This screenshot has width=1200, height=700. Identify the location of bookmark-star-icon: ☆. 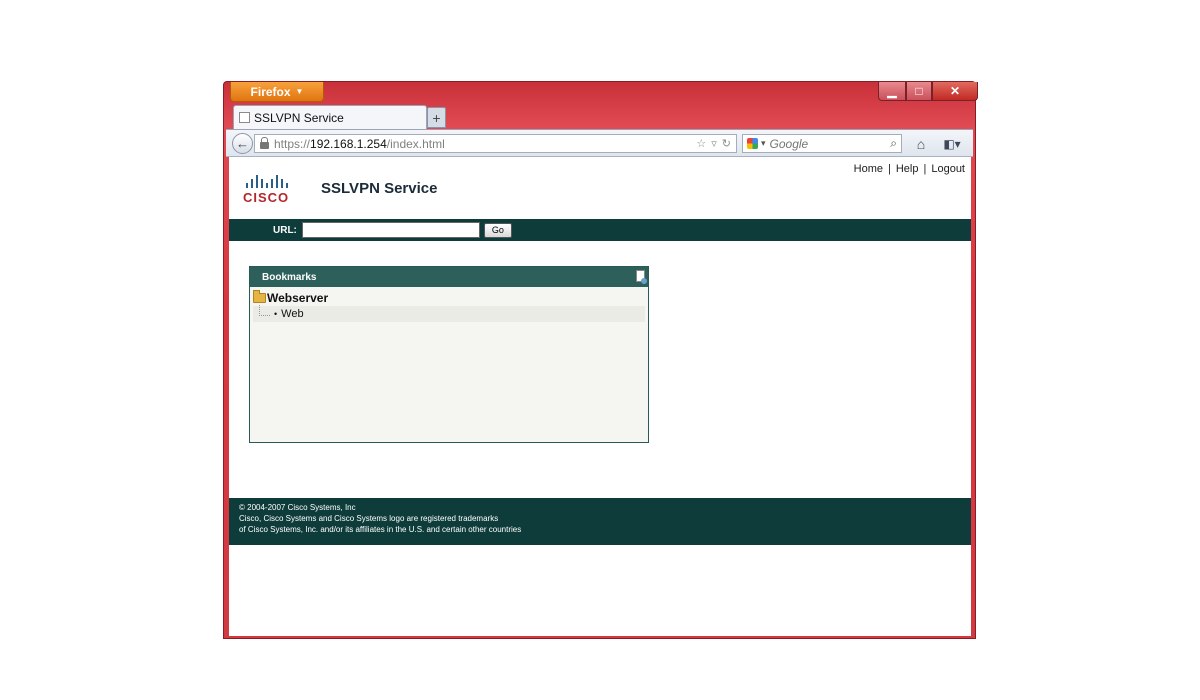
(701, 143).